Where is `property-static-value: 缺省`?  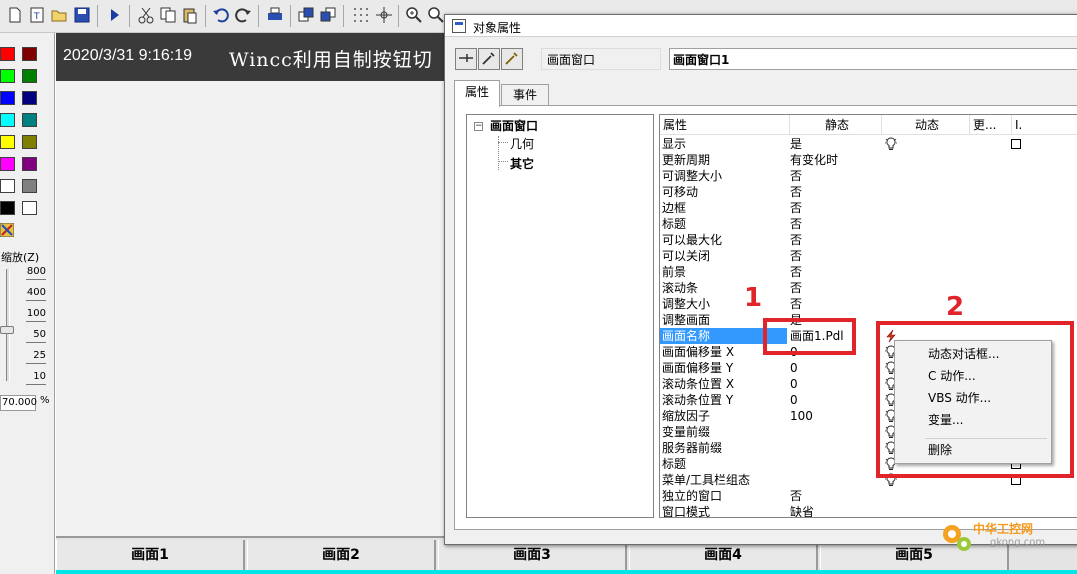 property-static-value: 缺省 is located at coordinates (835, 510).